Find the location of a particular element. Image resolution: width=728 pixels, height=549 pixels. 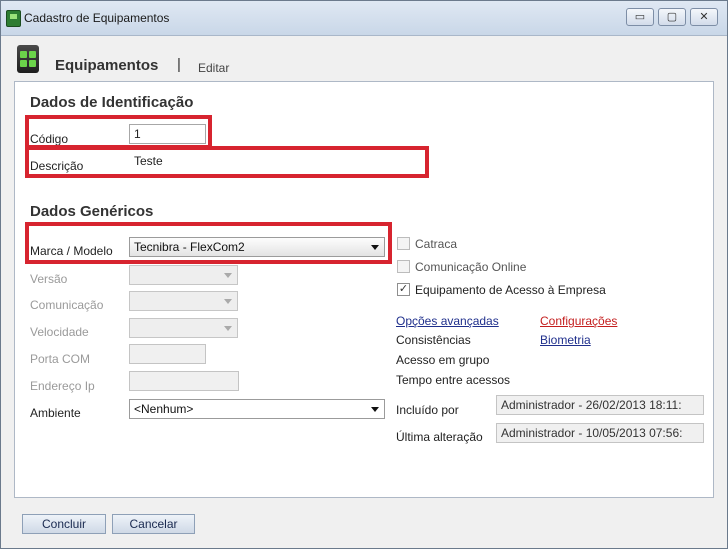

module-header: Equipamentos | Editar is located at coordinates (364, 58).